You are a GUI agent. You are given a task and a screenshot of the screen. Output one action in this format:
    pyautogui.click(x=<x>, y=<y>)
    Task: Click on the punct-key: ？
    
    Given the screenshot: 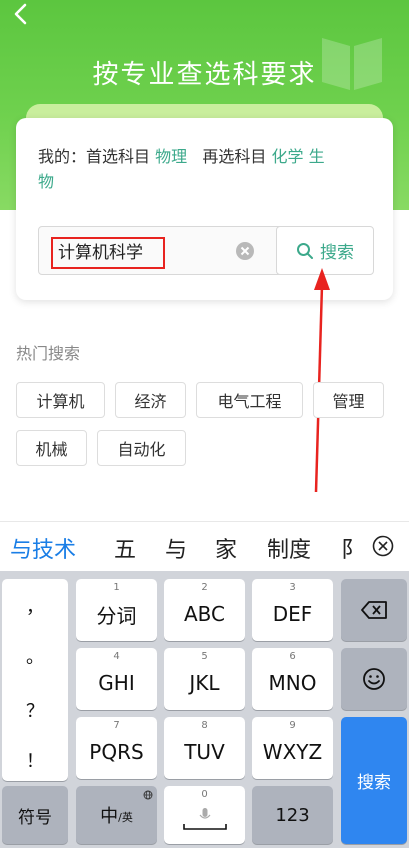 What is the action you would take?
    pyautogui.click(x=35, y=710)
    